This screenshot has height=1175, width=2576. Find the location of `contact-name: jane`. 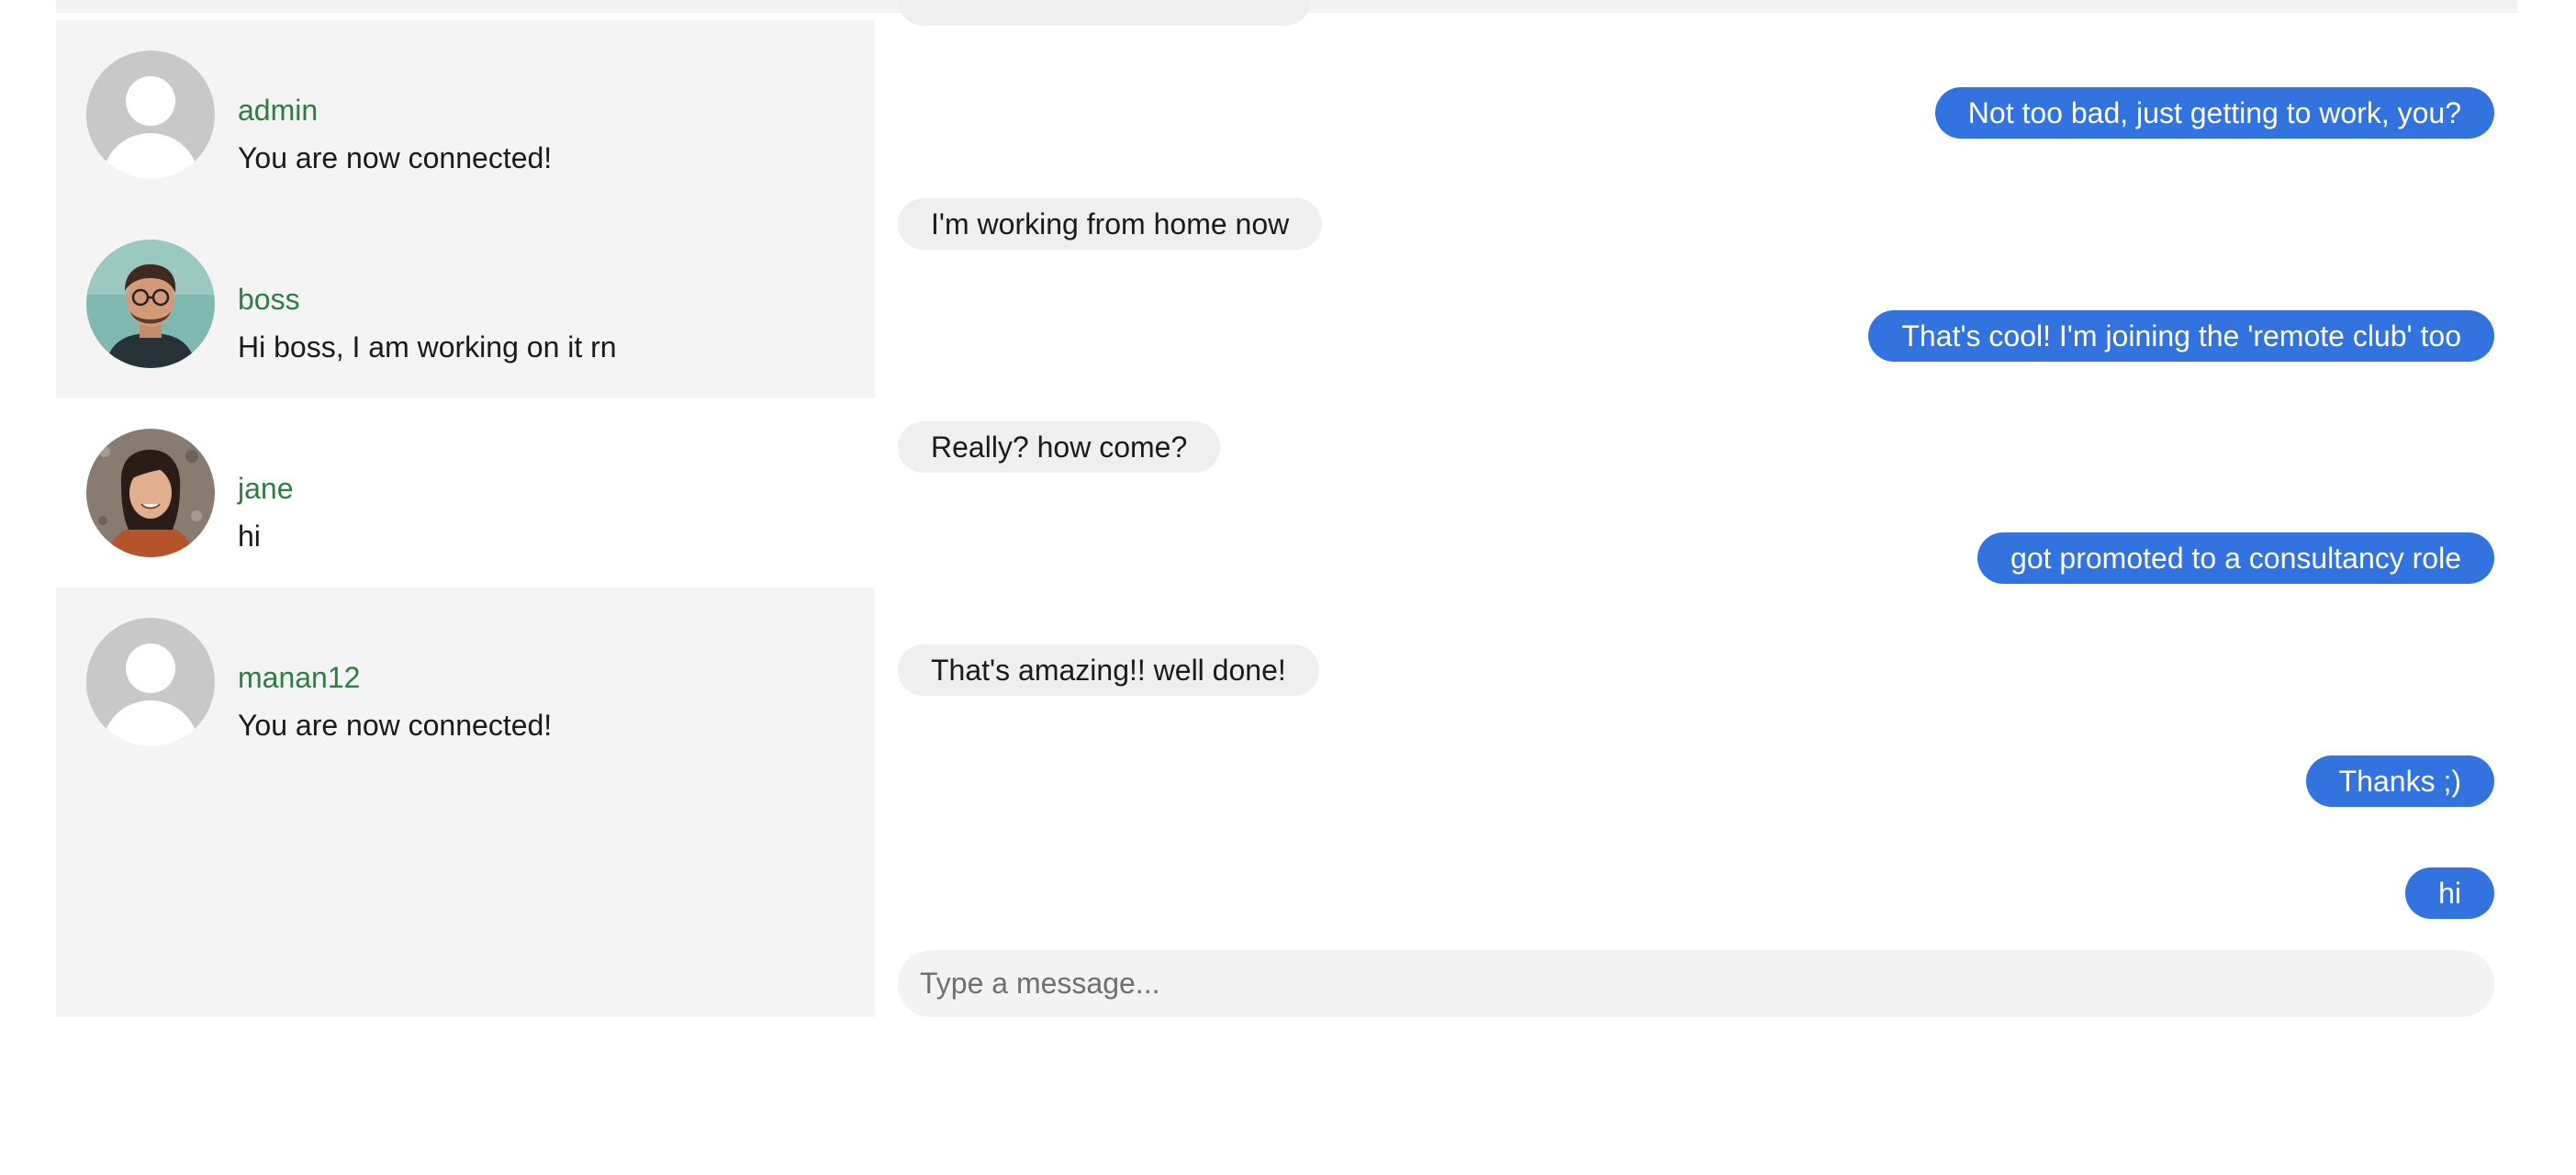

contact-name: jane is located at coordinates (266, 488).